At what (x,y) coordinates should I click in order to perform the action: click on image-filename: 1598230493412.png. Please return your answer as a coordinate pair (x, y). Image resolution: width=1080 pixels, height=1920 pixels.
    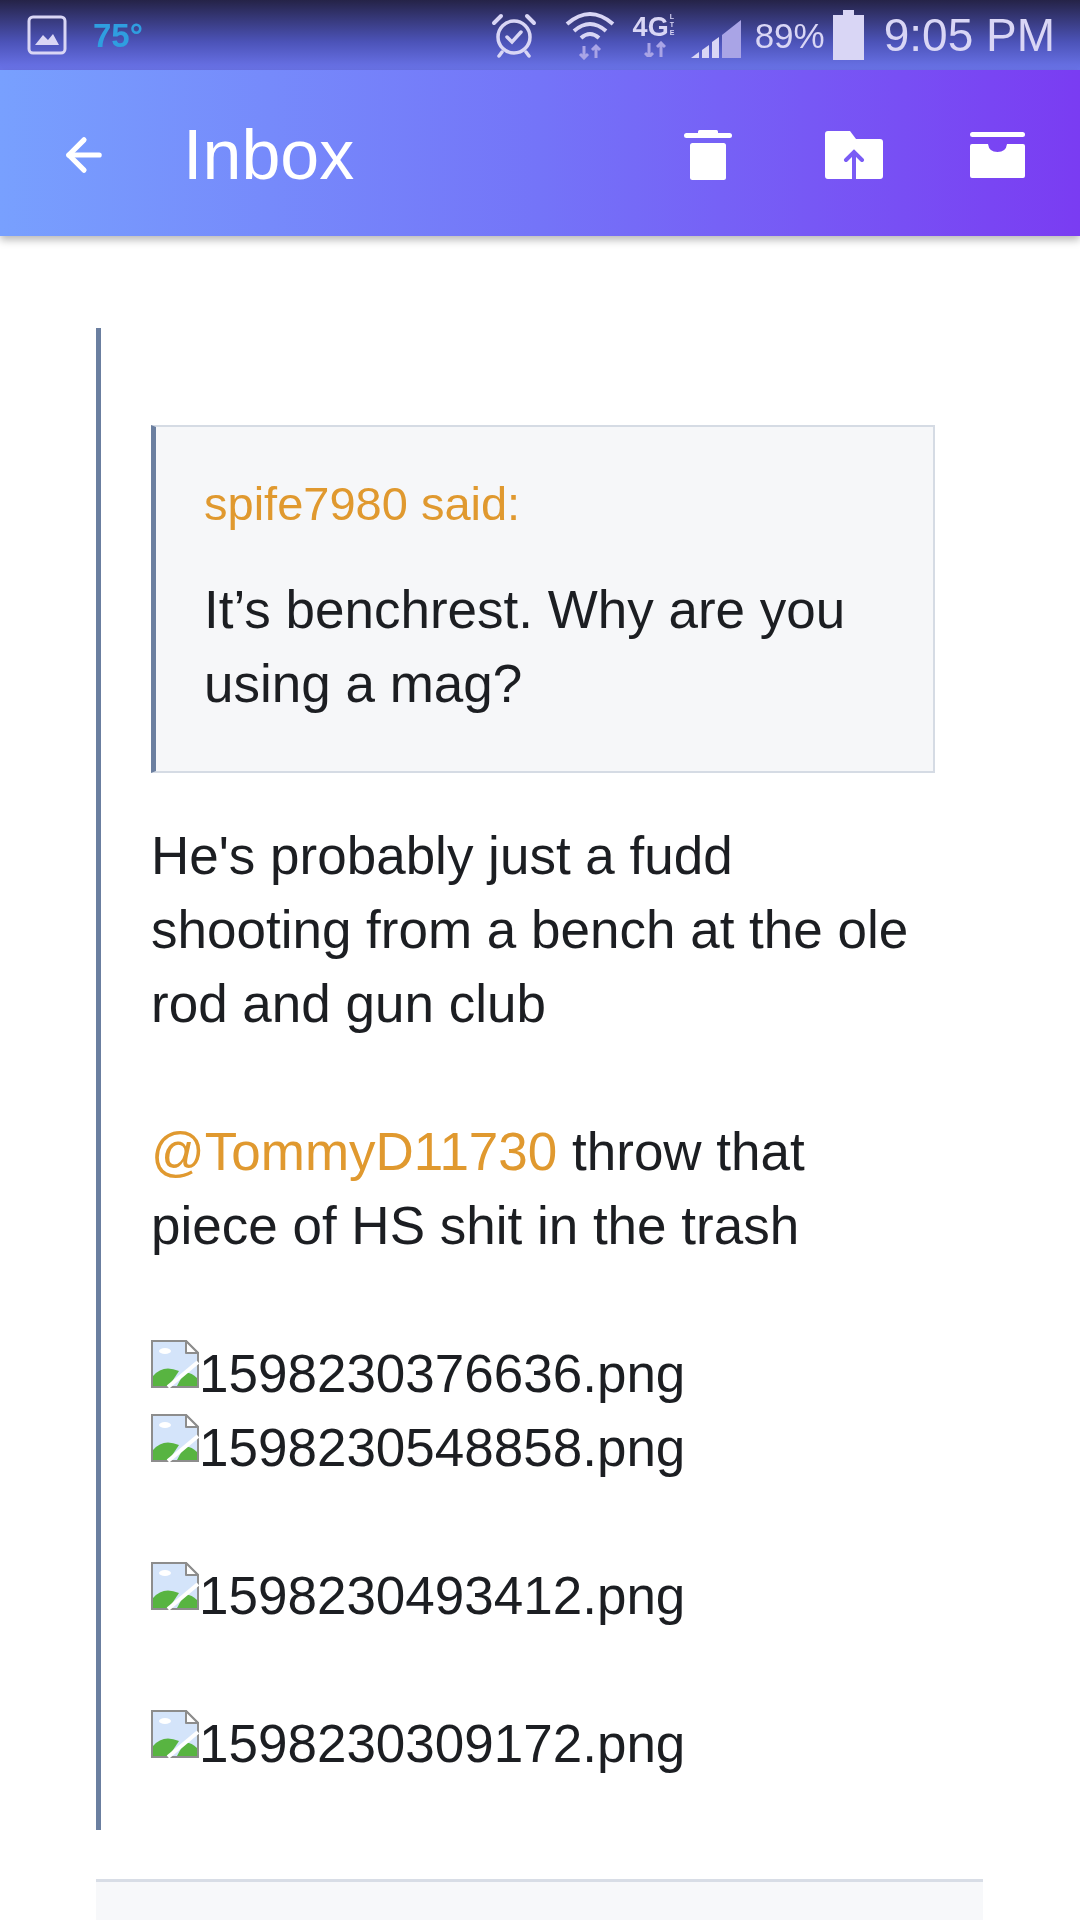
    Looking at the image, I should click on (442, 1596).